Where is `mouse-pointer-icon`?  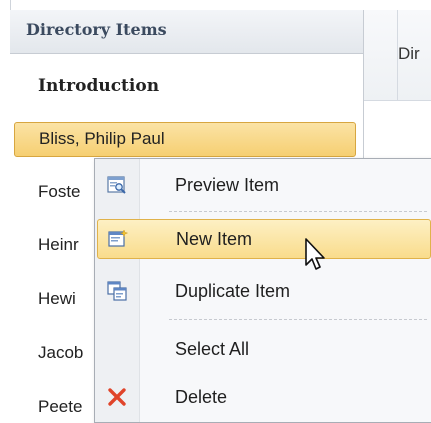
mouse-pointer-icon is located at coordinates (315, 254).